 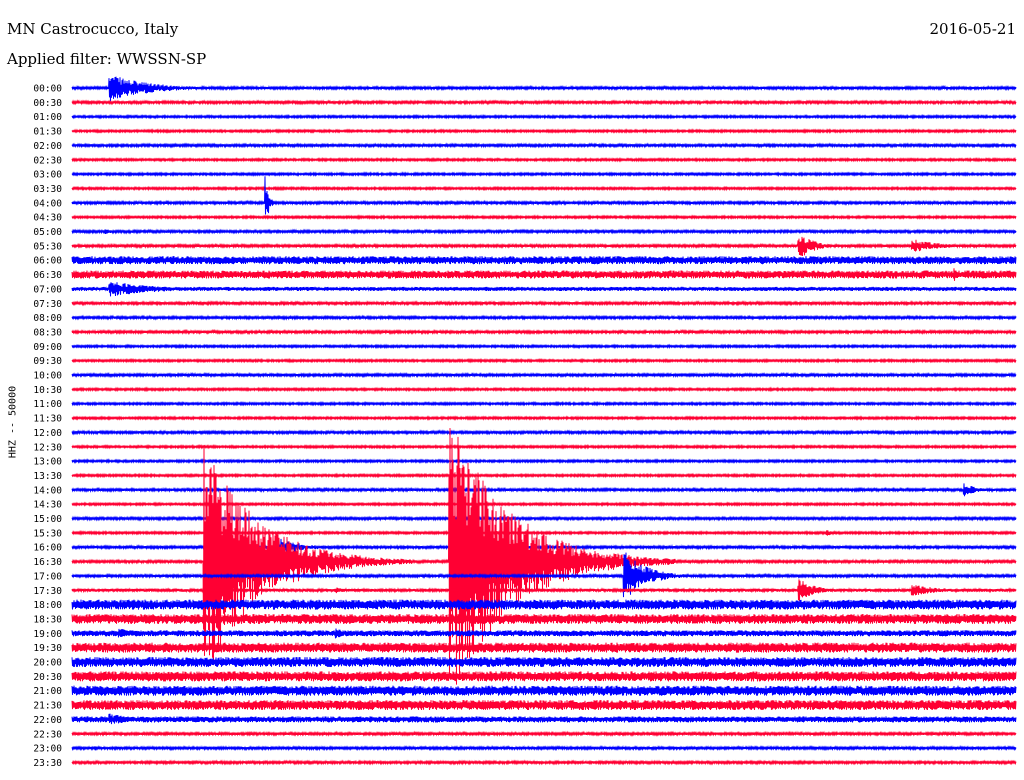 What do you see at coordinates (47, 404) in the screenshot?
I see `row-time-label: 11:00` at bounding box center [47, 404].